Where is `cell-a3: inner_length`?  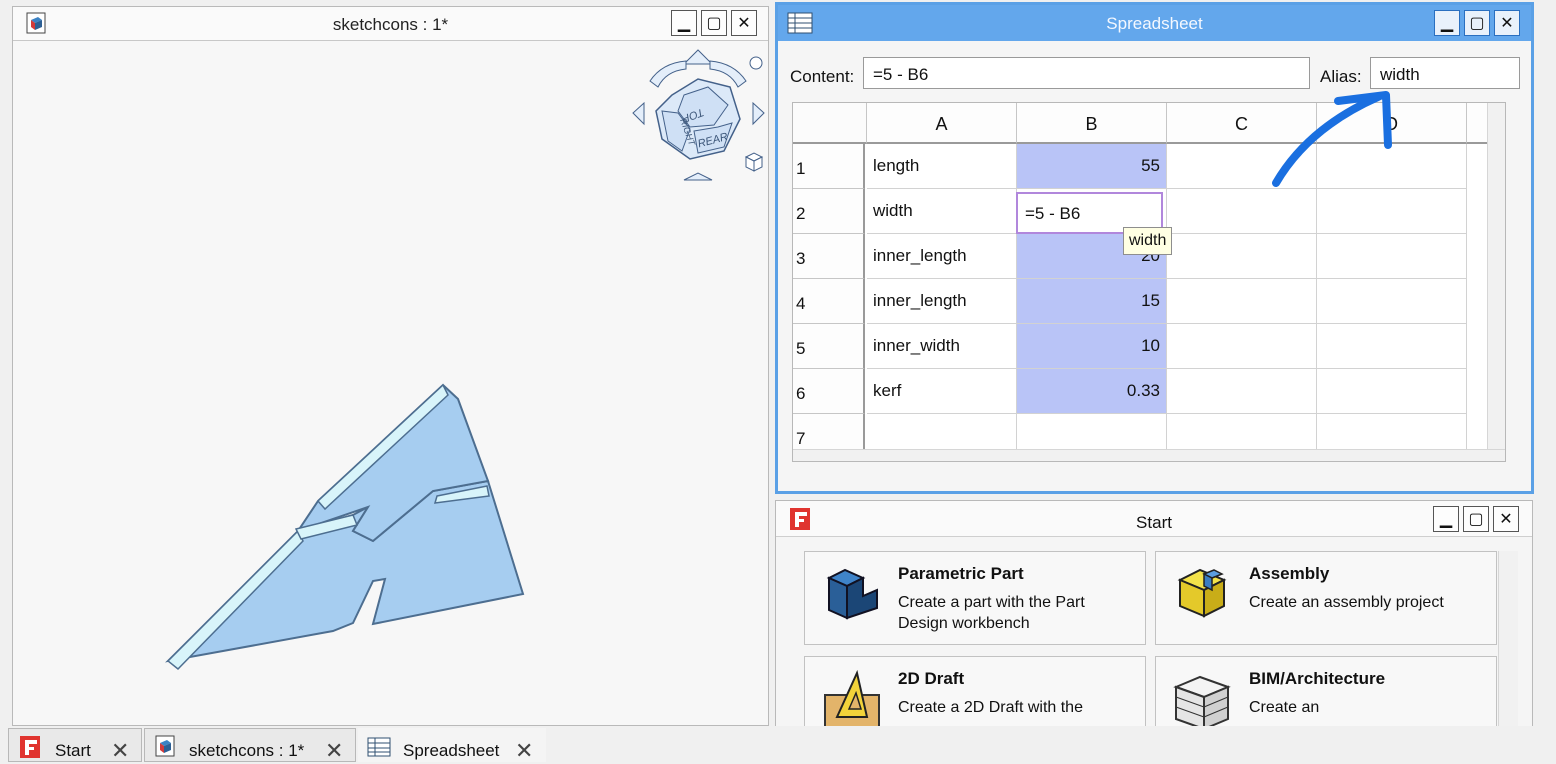 cell-a3: inner_length is located at coordinates (942, 256).